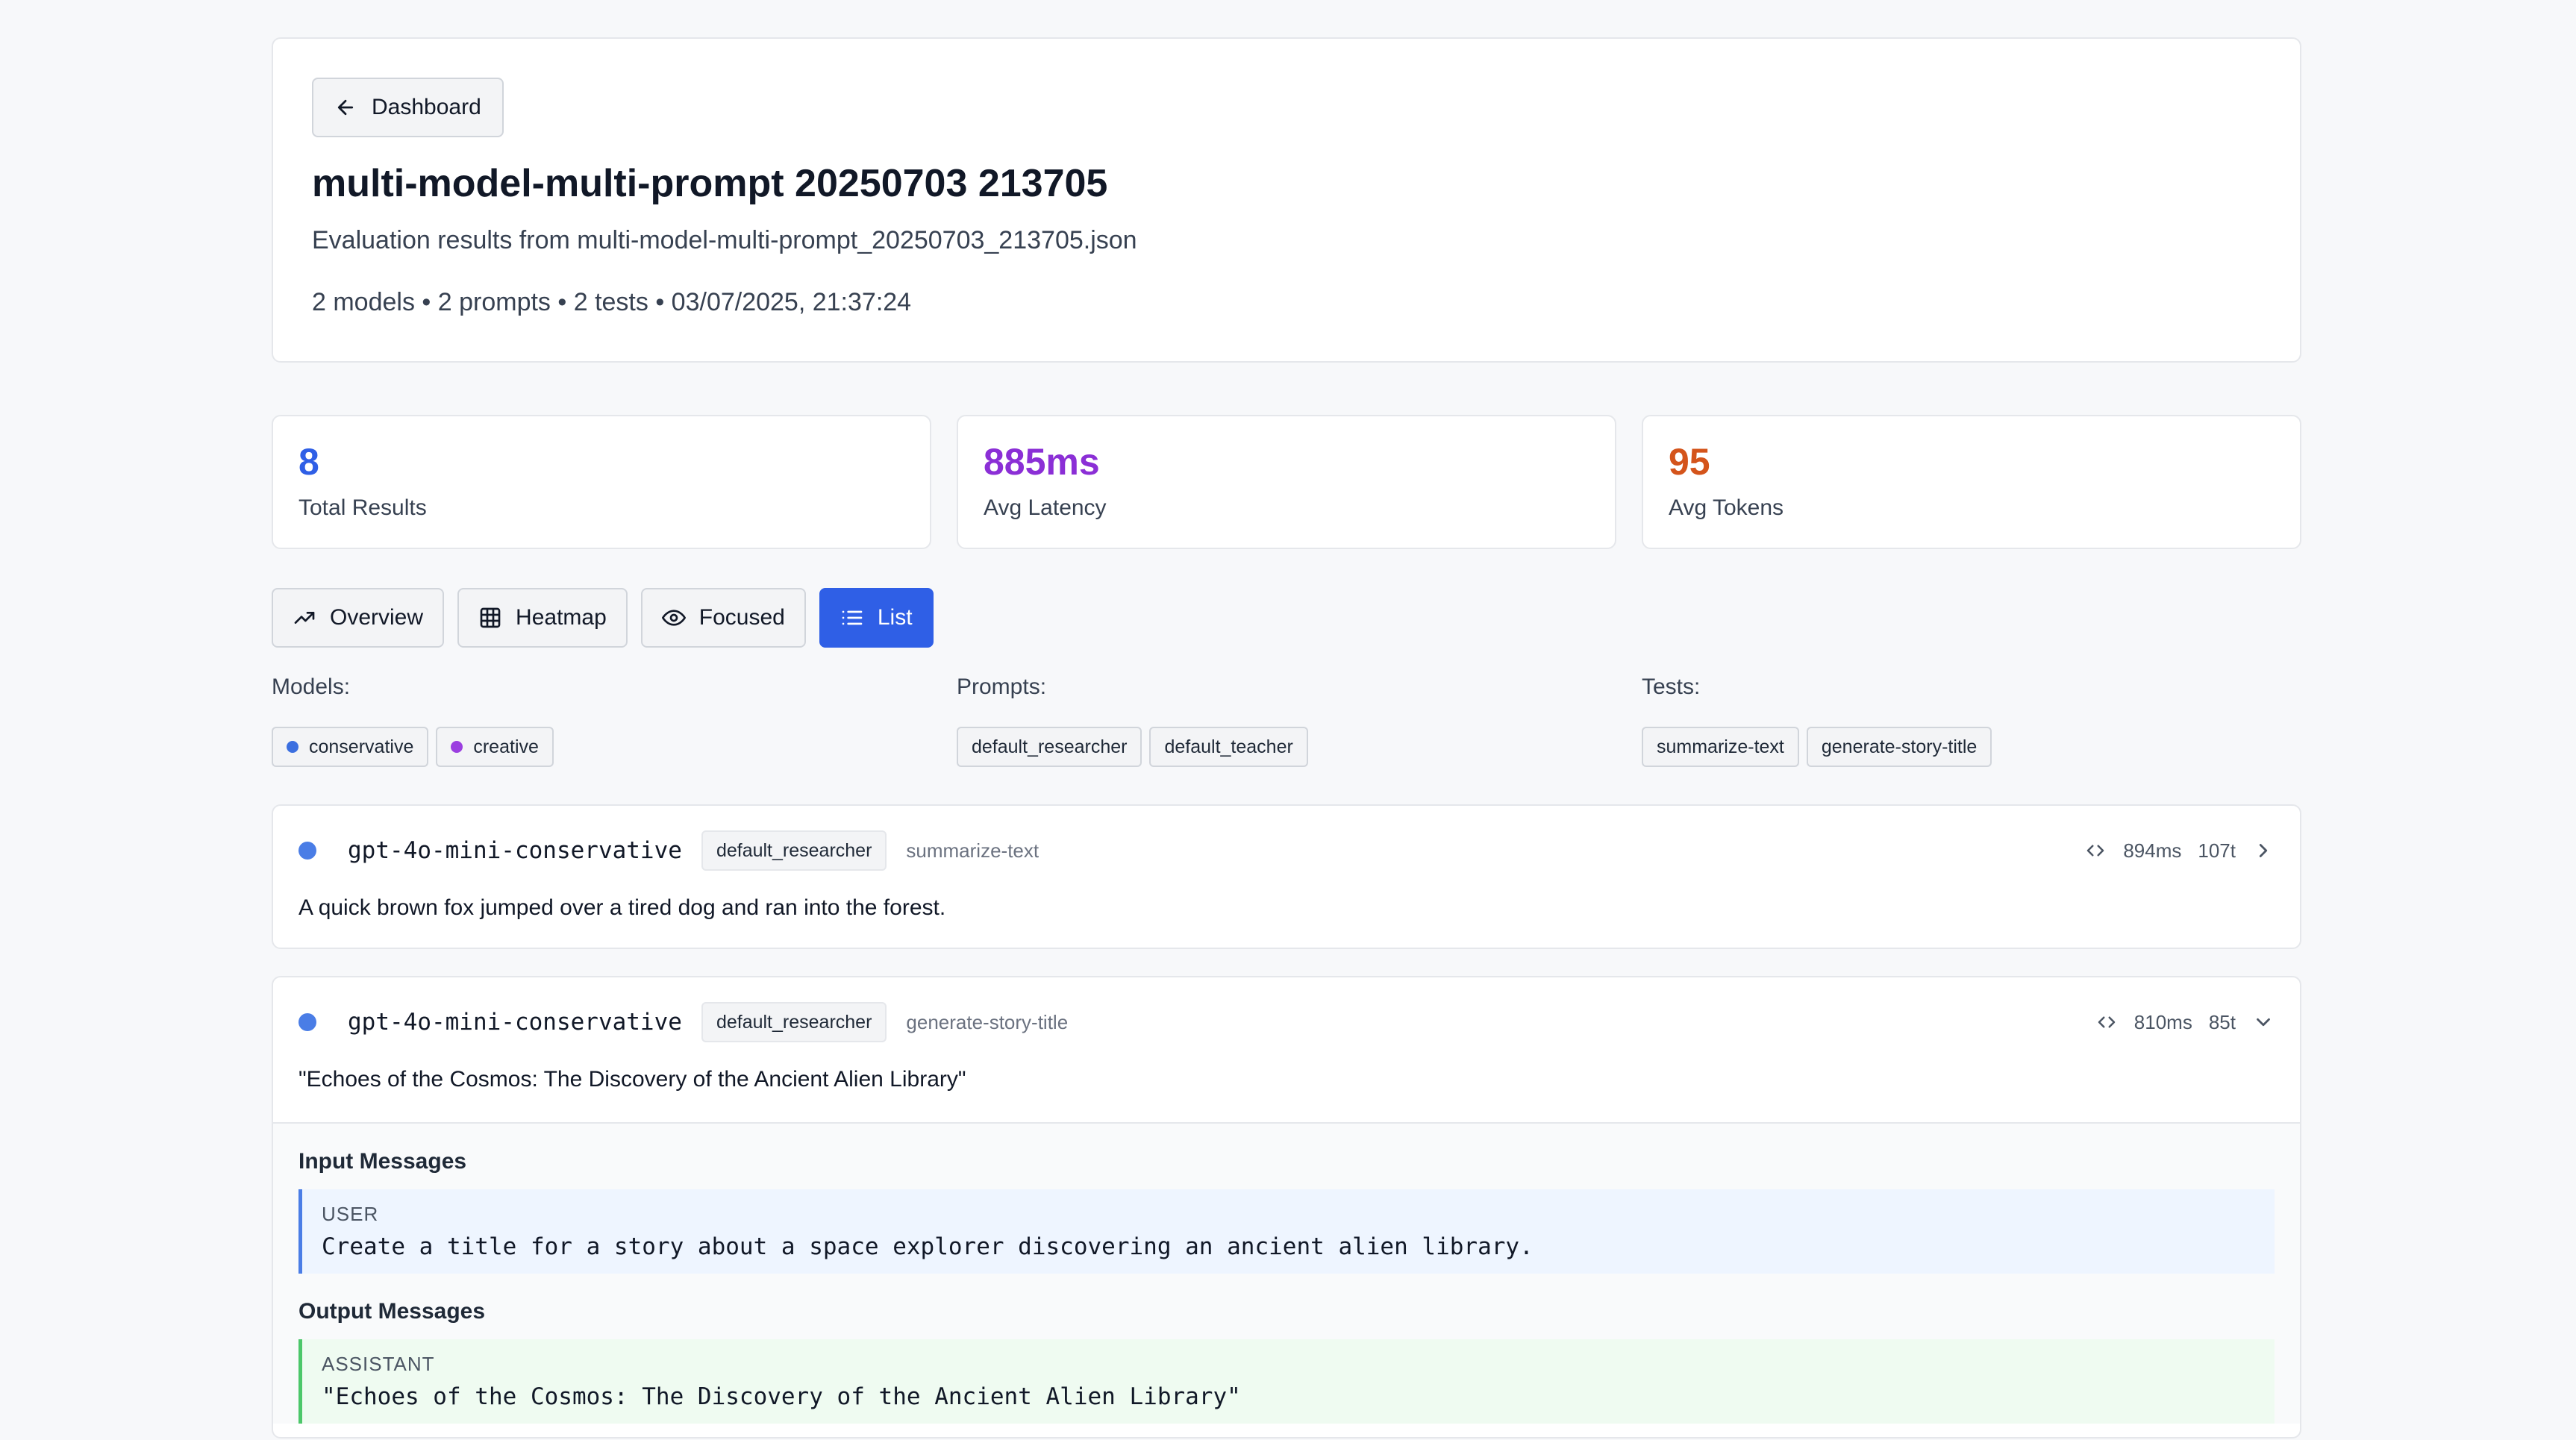 This screenshot has height=1440, width=2576. I want to click on filter-label: Tests:, so click(1671, 686).